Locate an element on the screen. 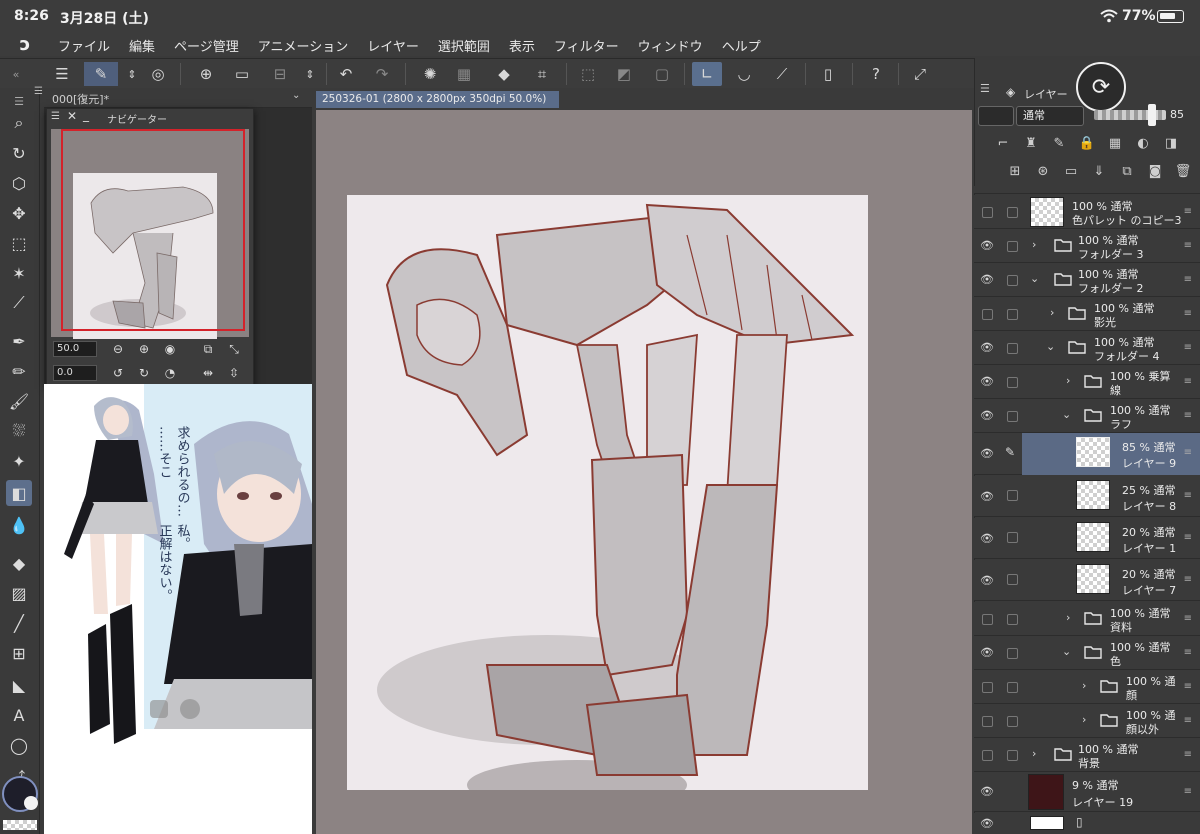 The image size is (1200, 834). lock-transparency-icon: ▦ is located at coordinates (1115, 143).